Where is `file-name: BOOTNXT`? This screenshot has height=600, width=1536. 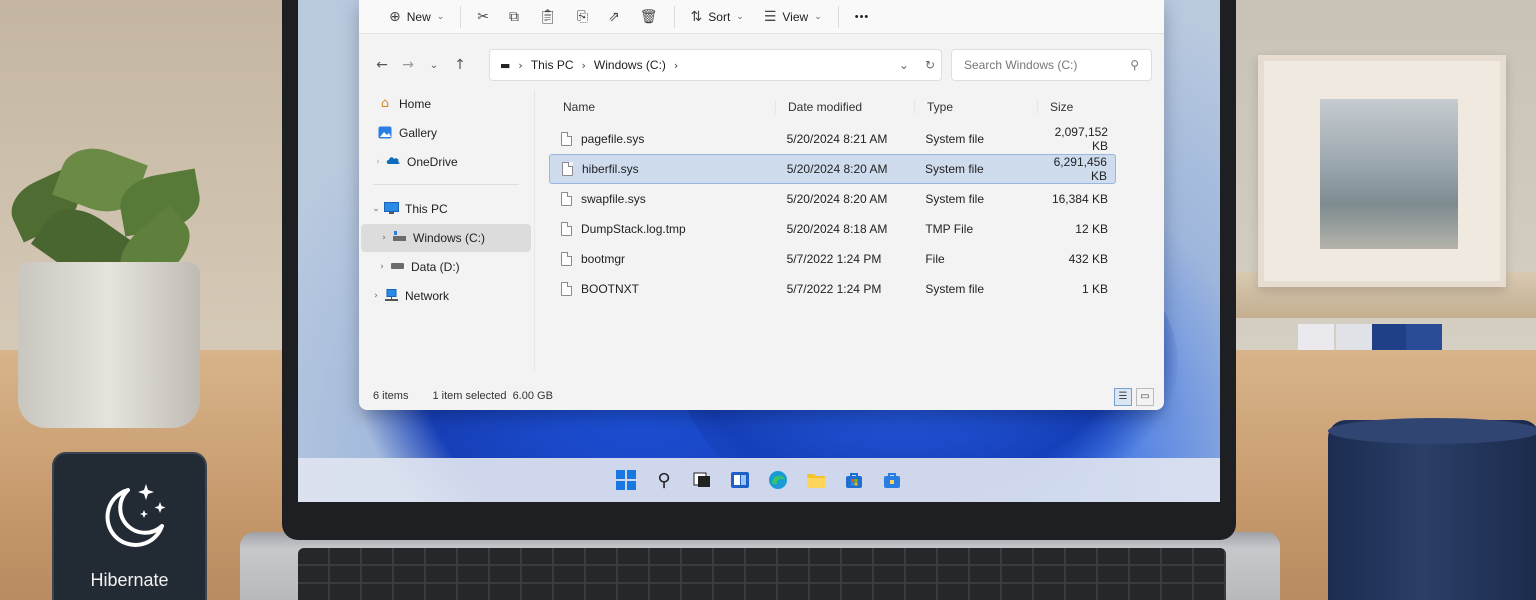
file-name: BOOTNXT is located at coordinates (610, 289).